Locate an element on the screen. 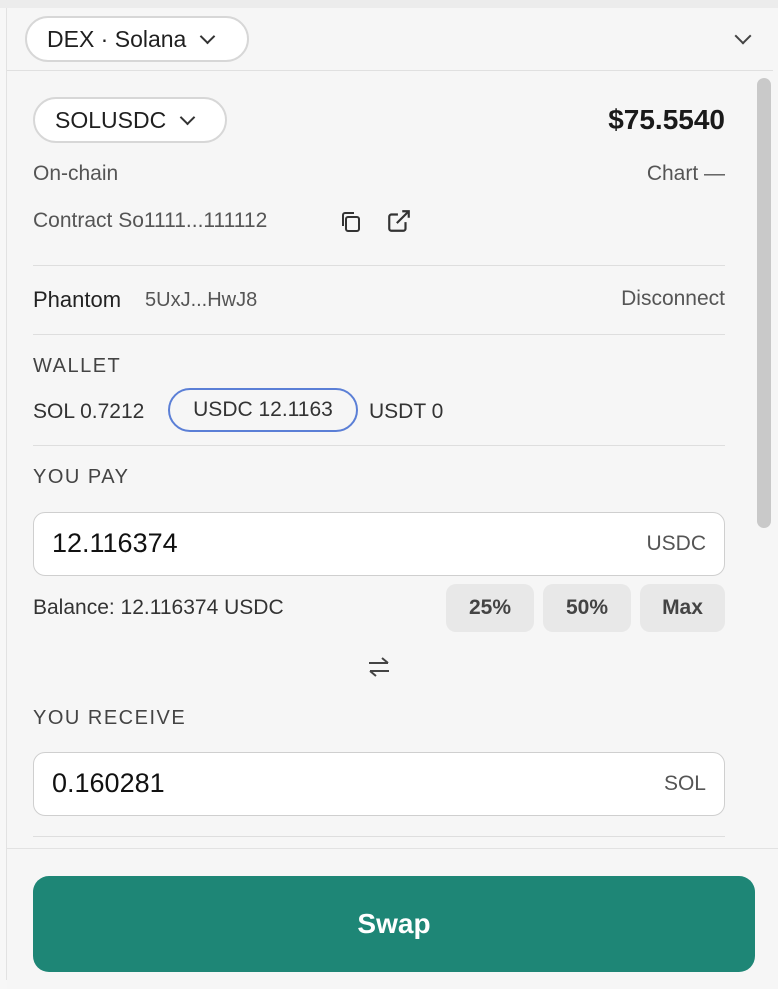 This screenshot has height=989, width=778. swap-direction-icon is located at coordinates (379, 667).